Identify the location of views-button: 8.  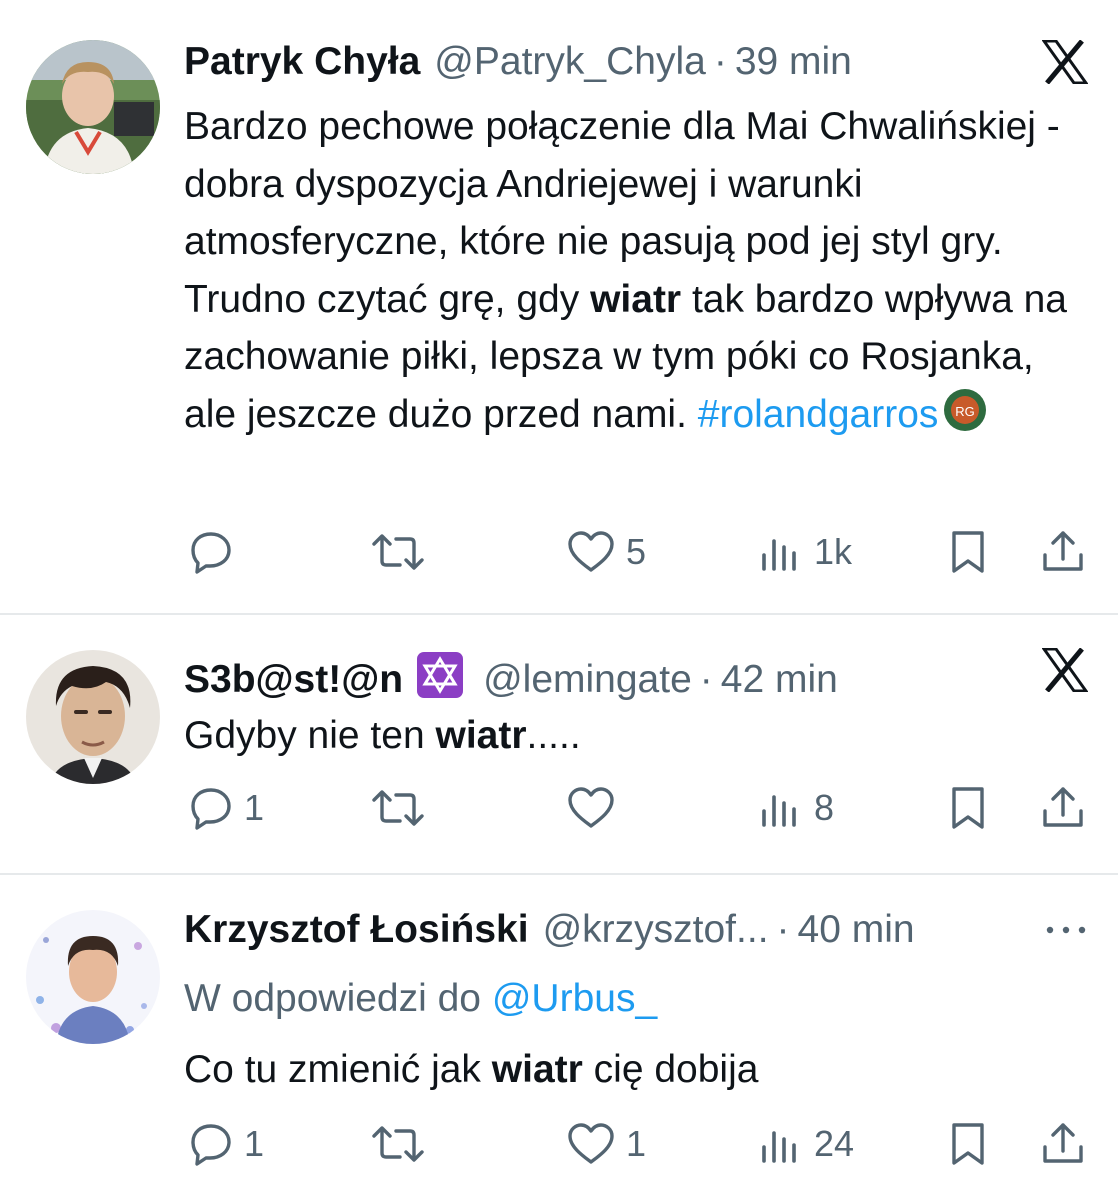
(796, 808).